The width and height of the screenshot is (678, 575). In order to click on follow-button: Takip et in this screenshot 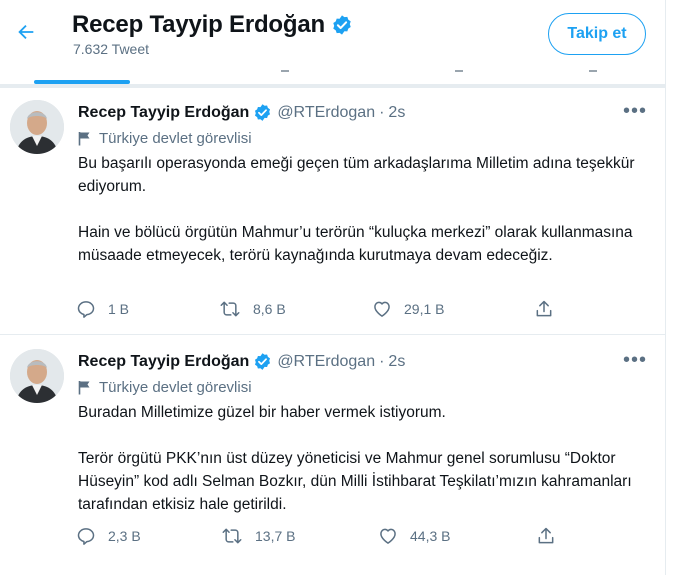, I will do `click(597, 34)`.